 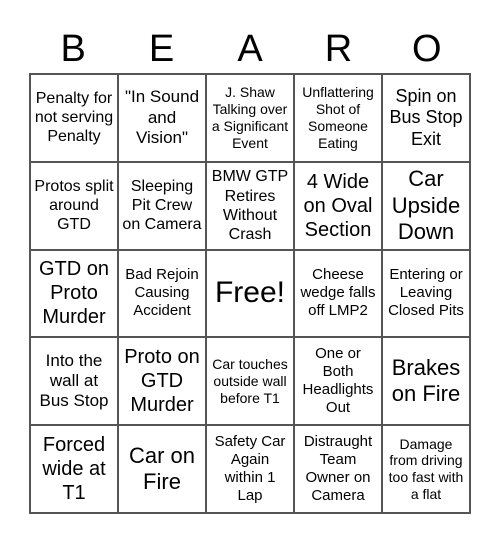 I want to click on cell-text: Free!, so click(x=250, y=293).